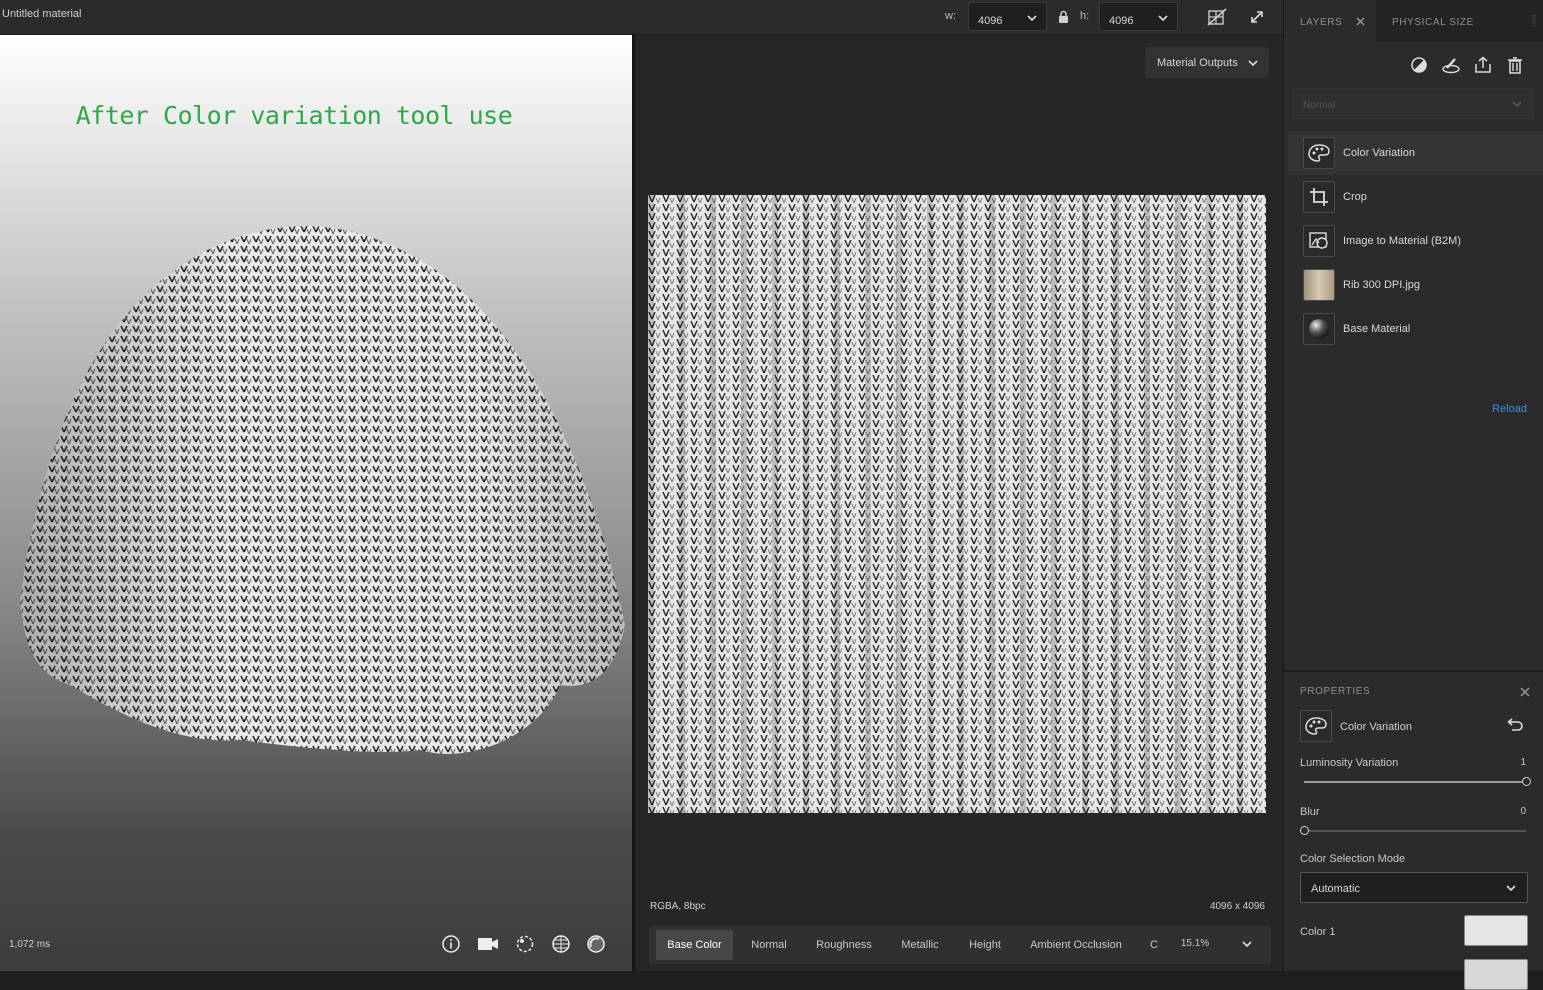 The width and height of the screenshot is (1543, 990). I want to click on environment-icon, so click(525, 944).